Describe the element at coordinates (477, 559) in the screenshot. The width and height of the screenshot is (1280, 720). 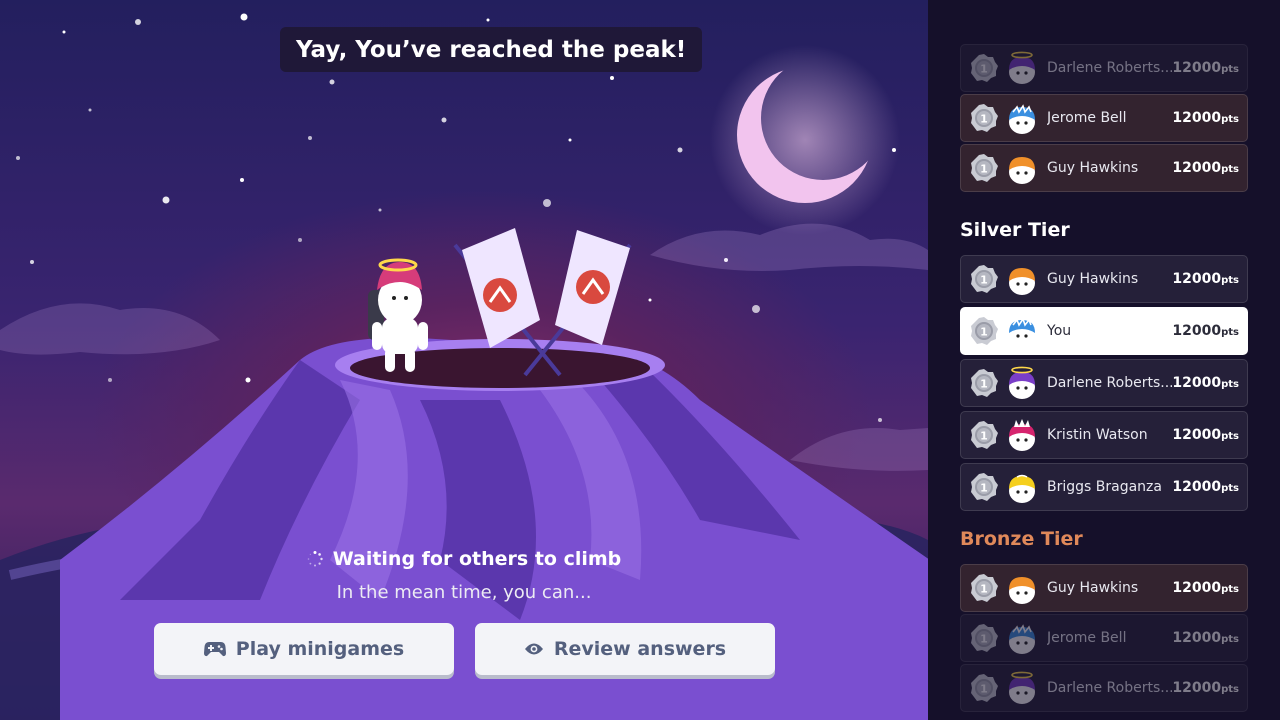
I see `waiting-text: Waiting for others to climb` at that location.